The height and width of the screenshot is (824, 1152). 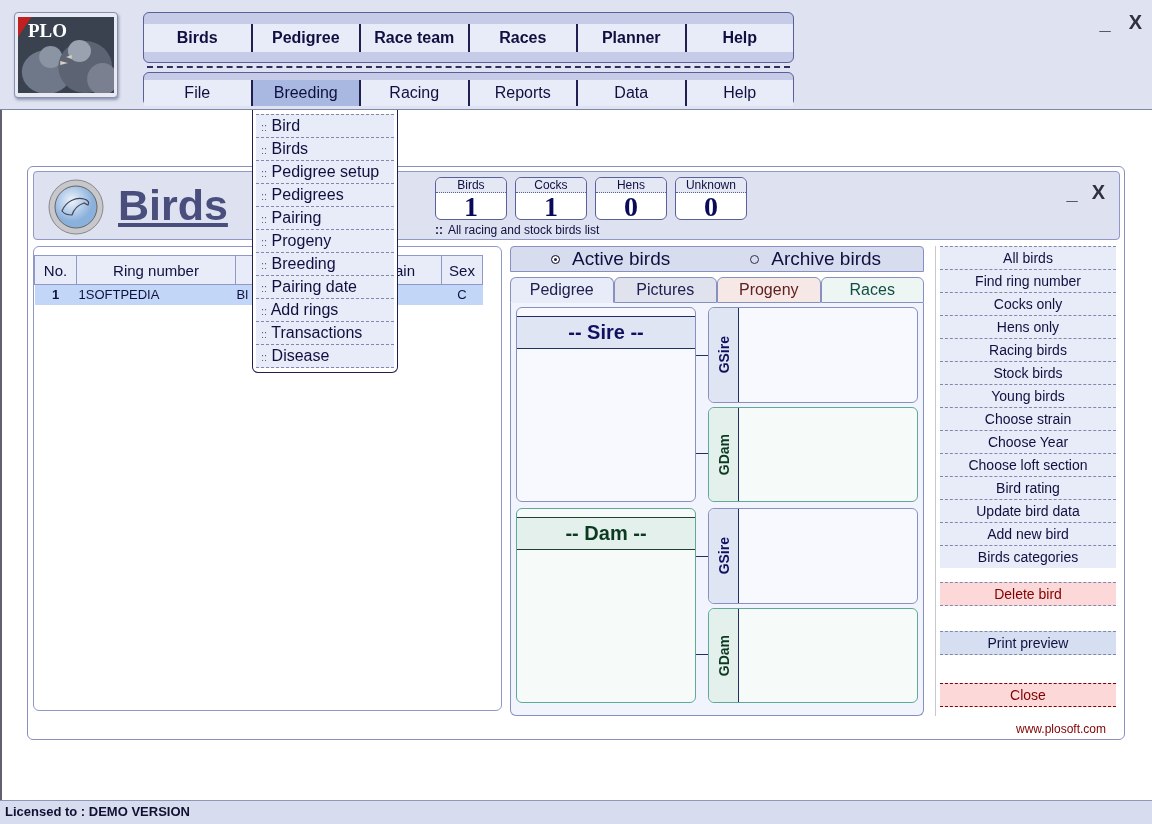 I want to click on menu-item: :: Bird, so click(x=325, y=125).